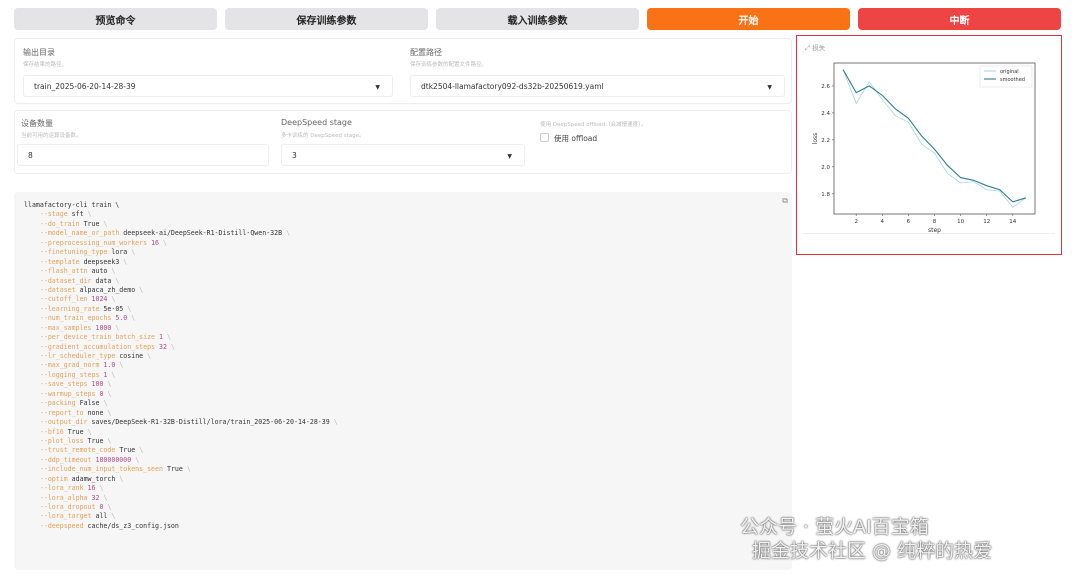  What do you see at coordinates (53, 478) in the screenshot?
I see `arg-flag: --optim` at bounding box center [53, 478].